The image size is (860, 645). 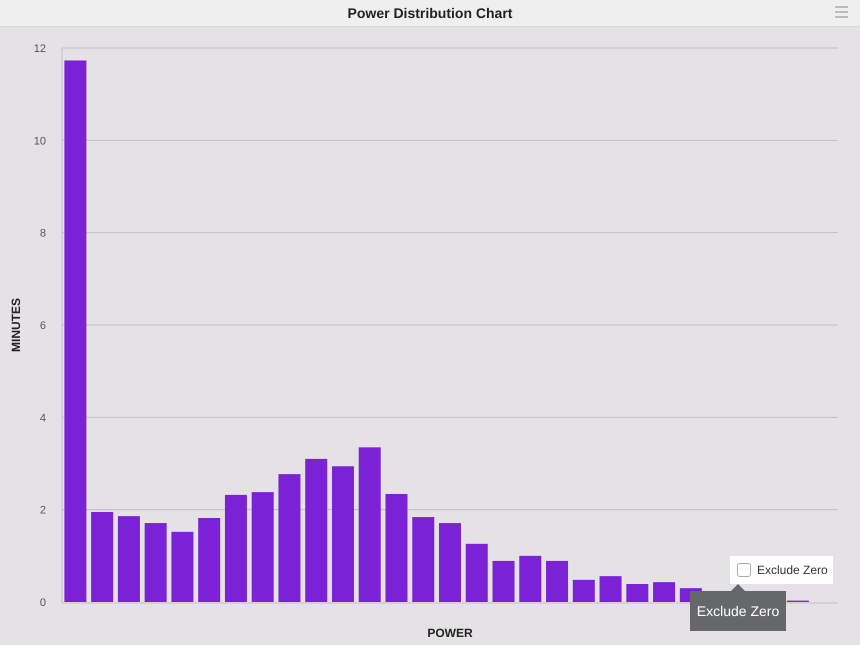 I want to click on tooltip: Exclude Zero, so click(x=738, y=611).